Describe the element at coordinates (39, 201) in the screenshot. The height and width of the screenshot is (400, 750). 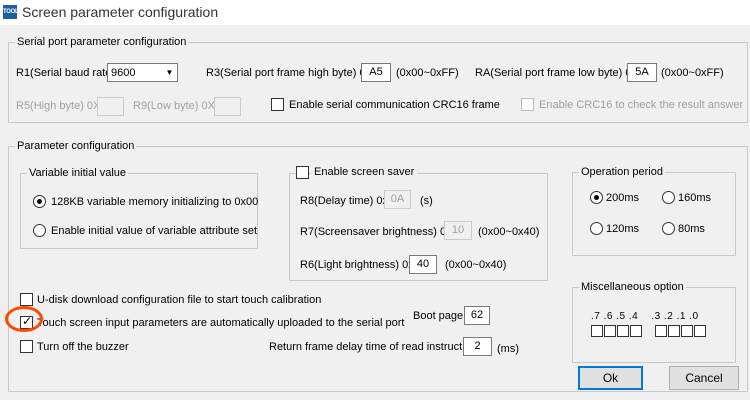
I see `var-init-zero-radio` at that location.